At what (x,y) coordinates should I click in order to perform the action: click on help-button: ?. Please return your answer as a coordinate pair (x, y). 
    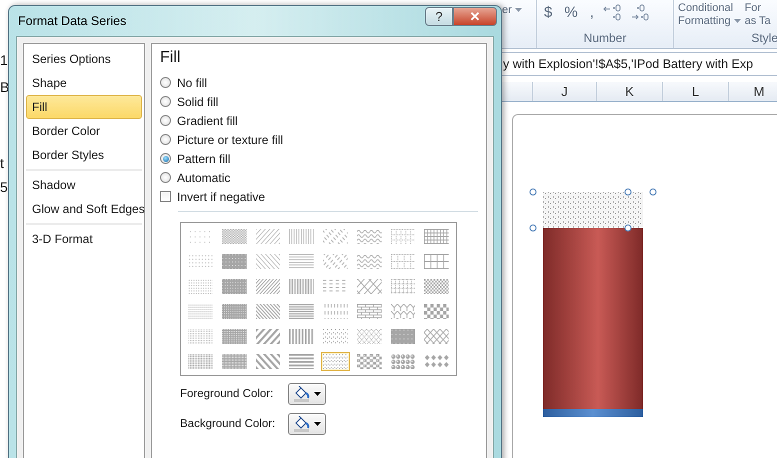
    Looking at the image, I should click on (439, 16).